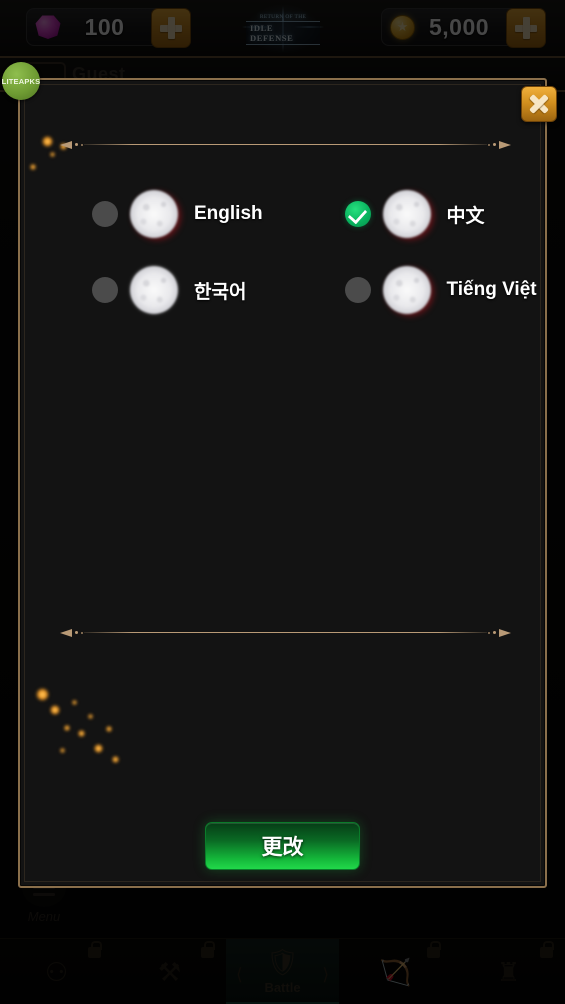 The width and height of the screenshot is (565, 1004). I want to click on language-row: English 中文, so click(282, 214).